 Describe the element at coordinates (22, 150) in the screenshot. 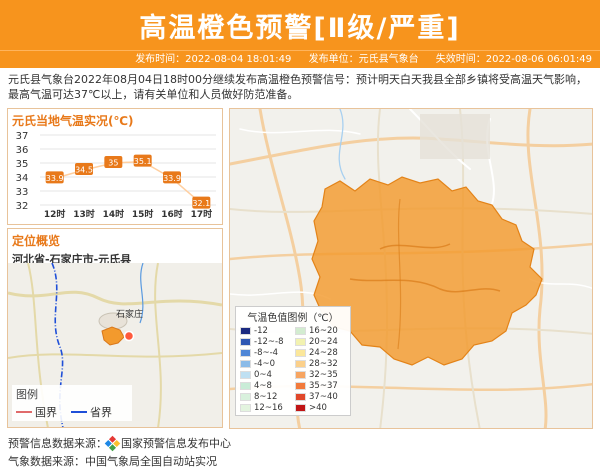

I see `chart-y-tick-label: 36` at that location.